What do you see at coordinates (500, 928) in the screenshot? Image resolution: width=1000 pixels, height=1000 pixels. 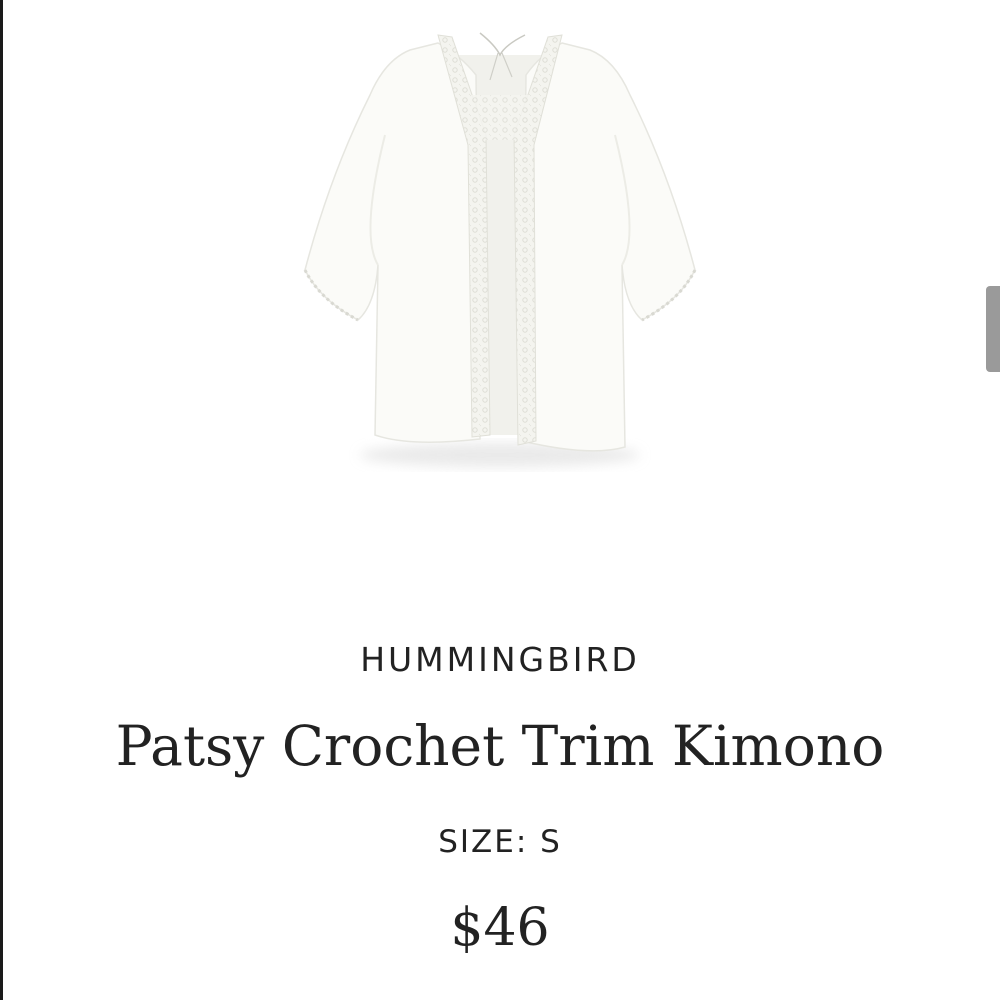 I see `price-label: $46` at bounding box center [500, 928].